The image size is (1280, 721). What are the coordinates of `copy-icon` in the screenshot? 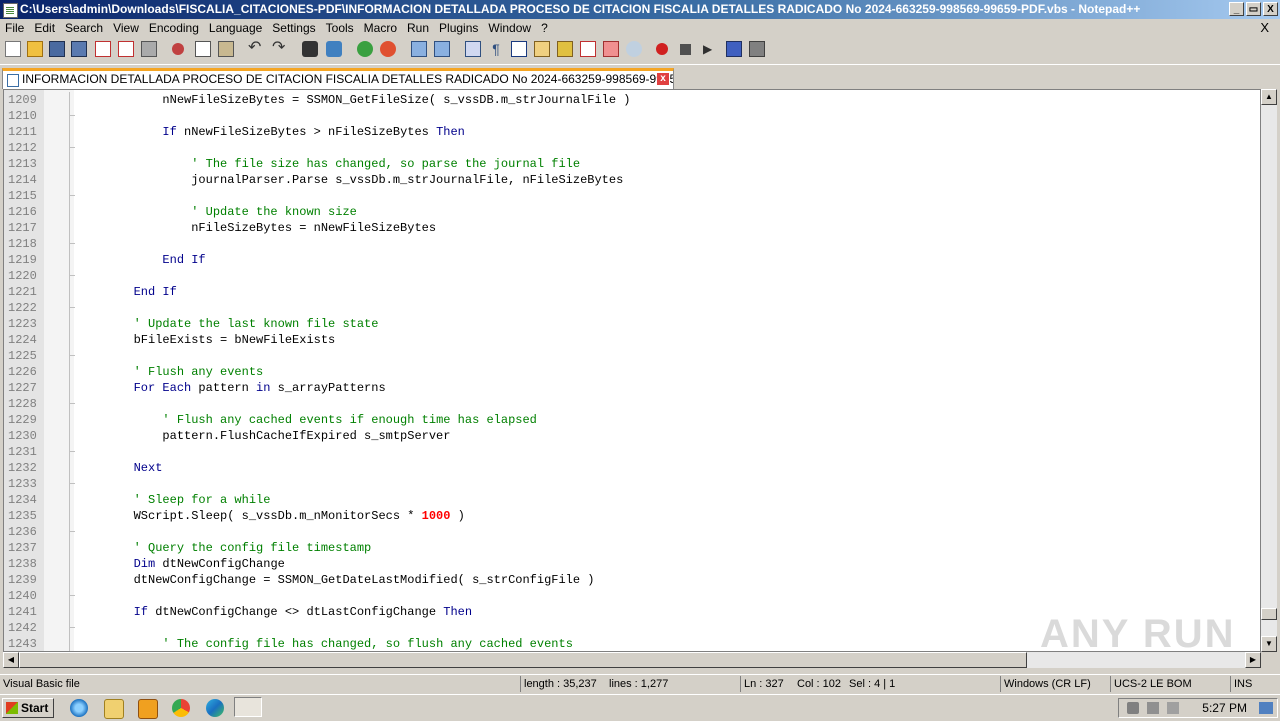 It's located at (203, 49).